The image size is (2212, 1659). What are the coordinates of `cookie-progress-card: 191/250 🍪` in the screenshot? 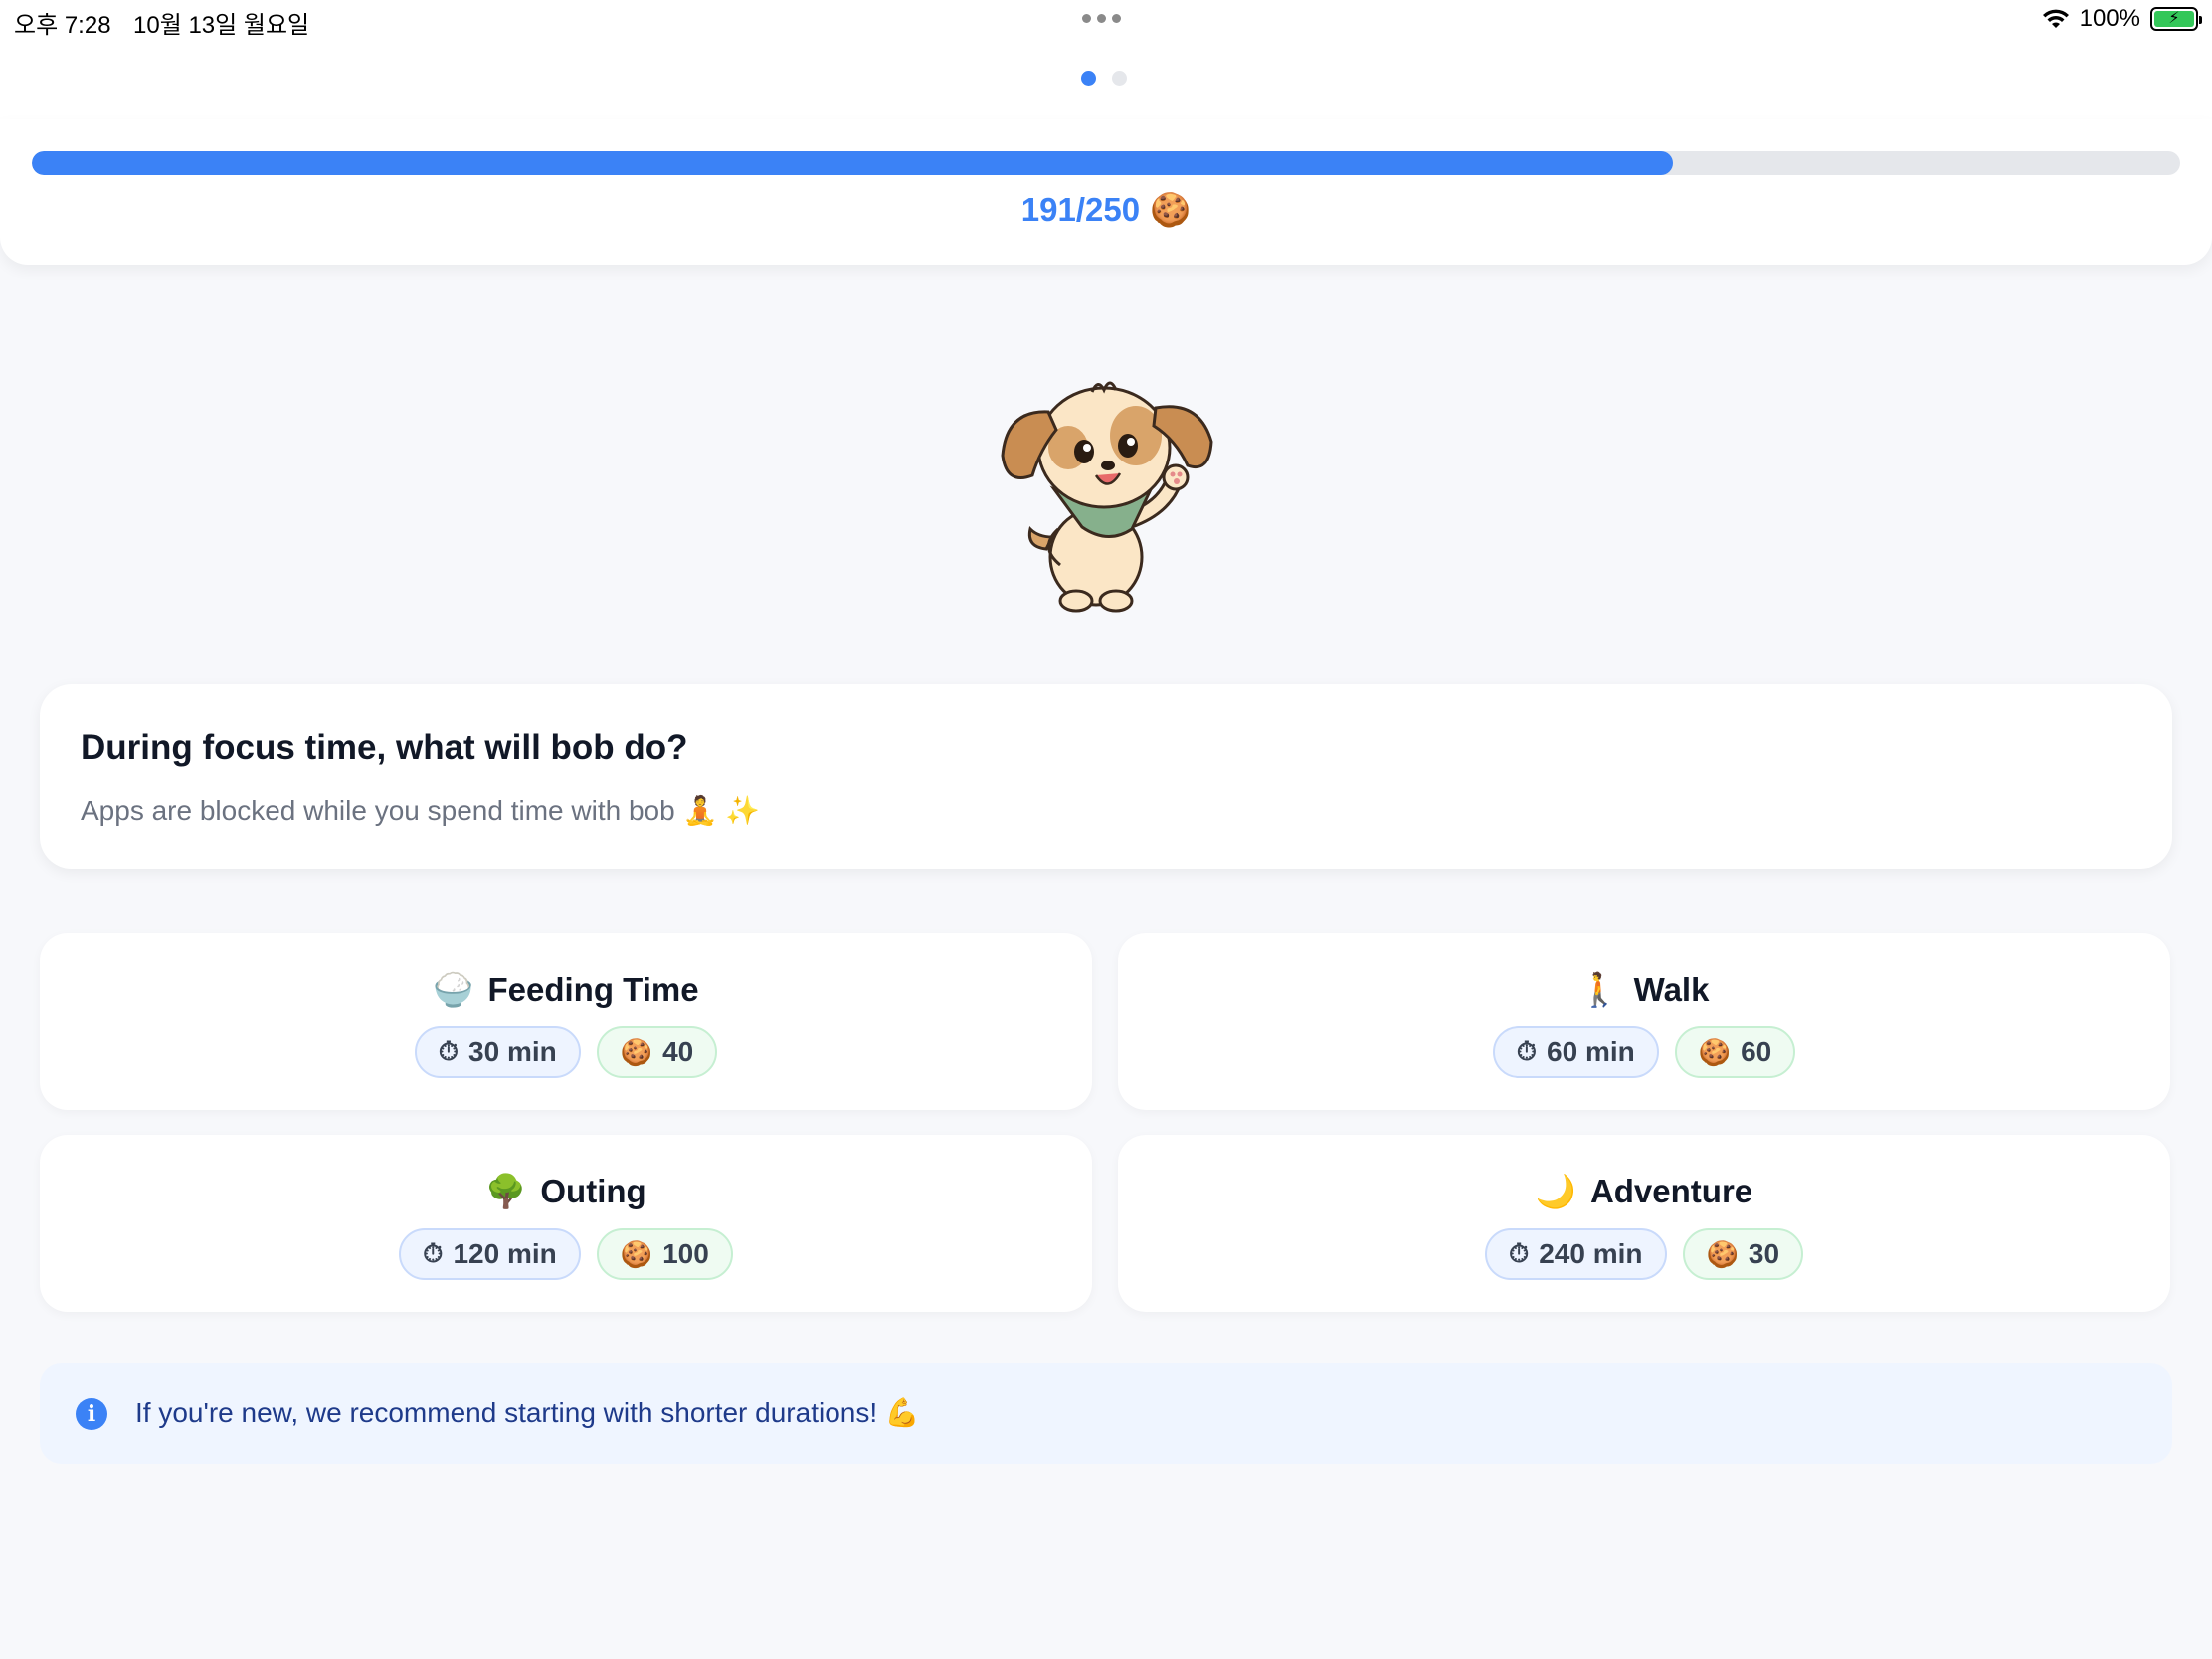 It's located at (1106, 192).